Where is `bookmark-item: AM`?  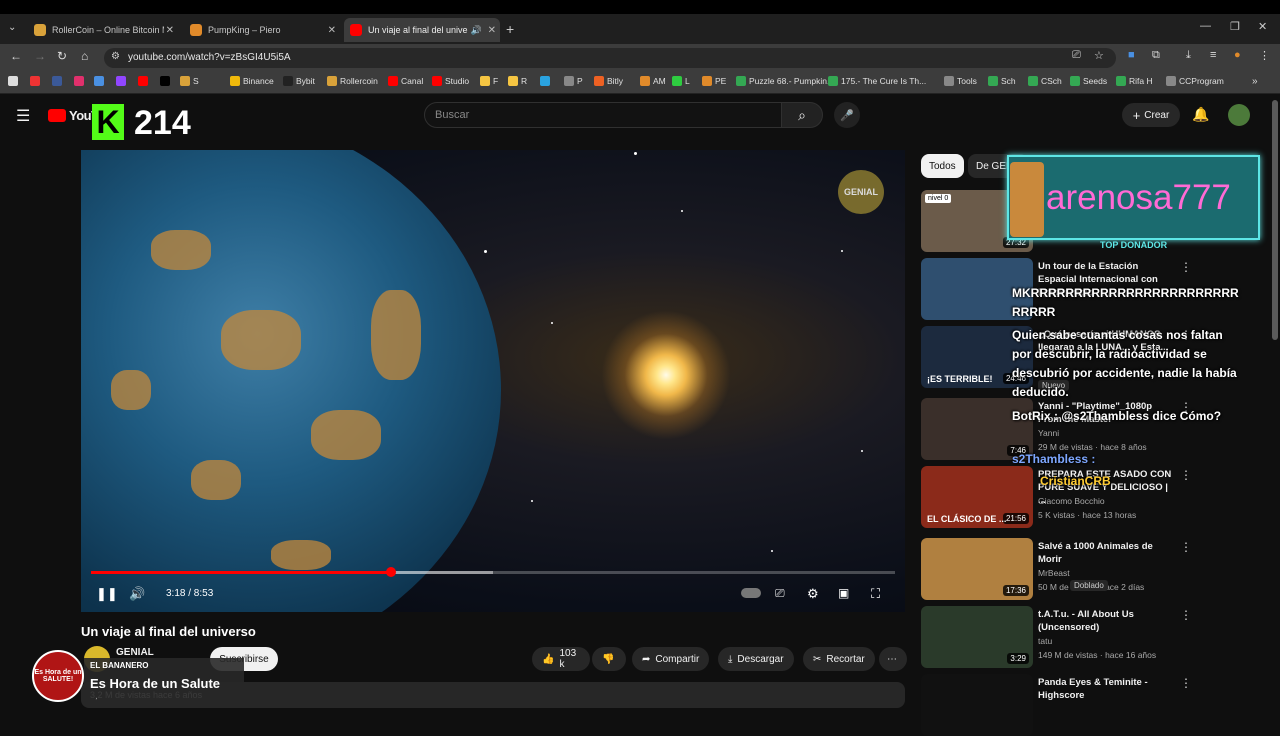 bookmark-item: AM is located at coordinates (653, 81).